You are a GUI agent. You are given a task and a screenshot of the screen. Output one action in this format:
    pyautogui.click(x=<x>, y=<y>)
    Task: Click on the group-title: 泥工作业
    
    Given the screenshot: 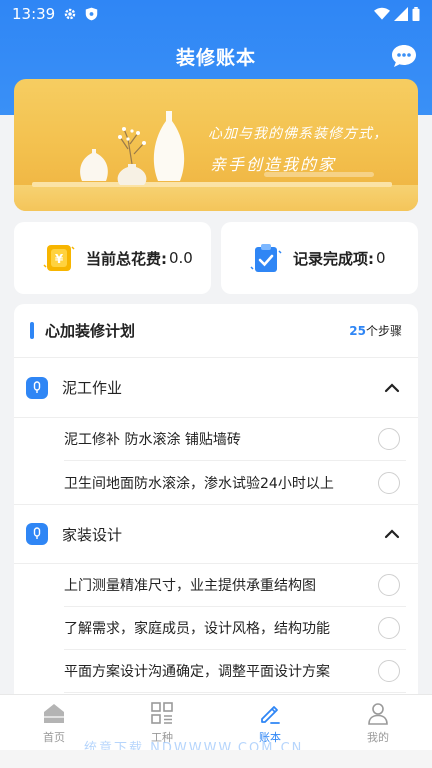 What is the action you would take?
    pyautogui.click(x=92, y=388)
    